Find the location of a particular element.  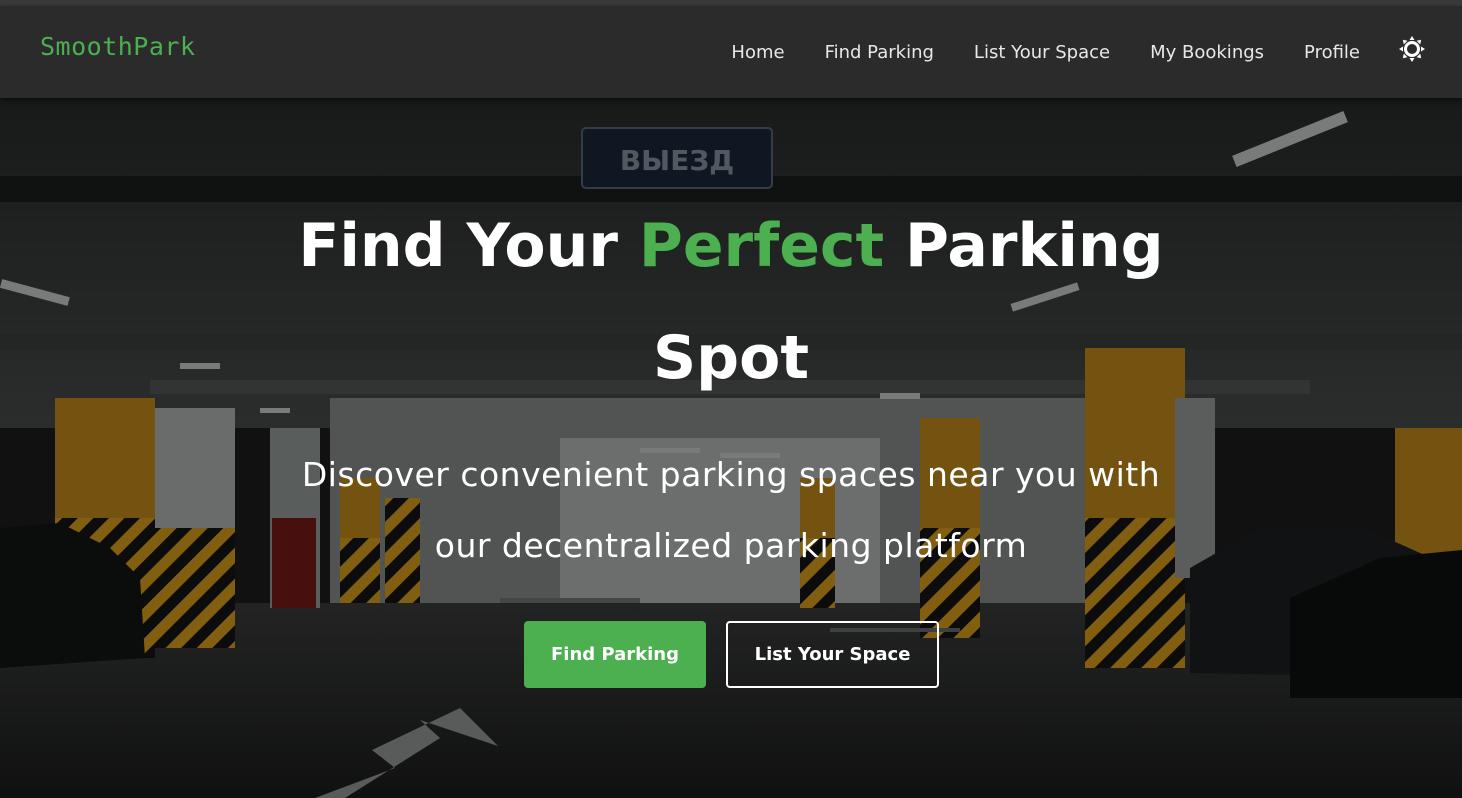

sun-icon is located at coordinates (1412, 49).